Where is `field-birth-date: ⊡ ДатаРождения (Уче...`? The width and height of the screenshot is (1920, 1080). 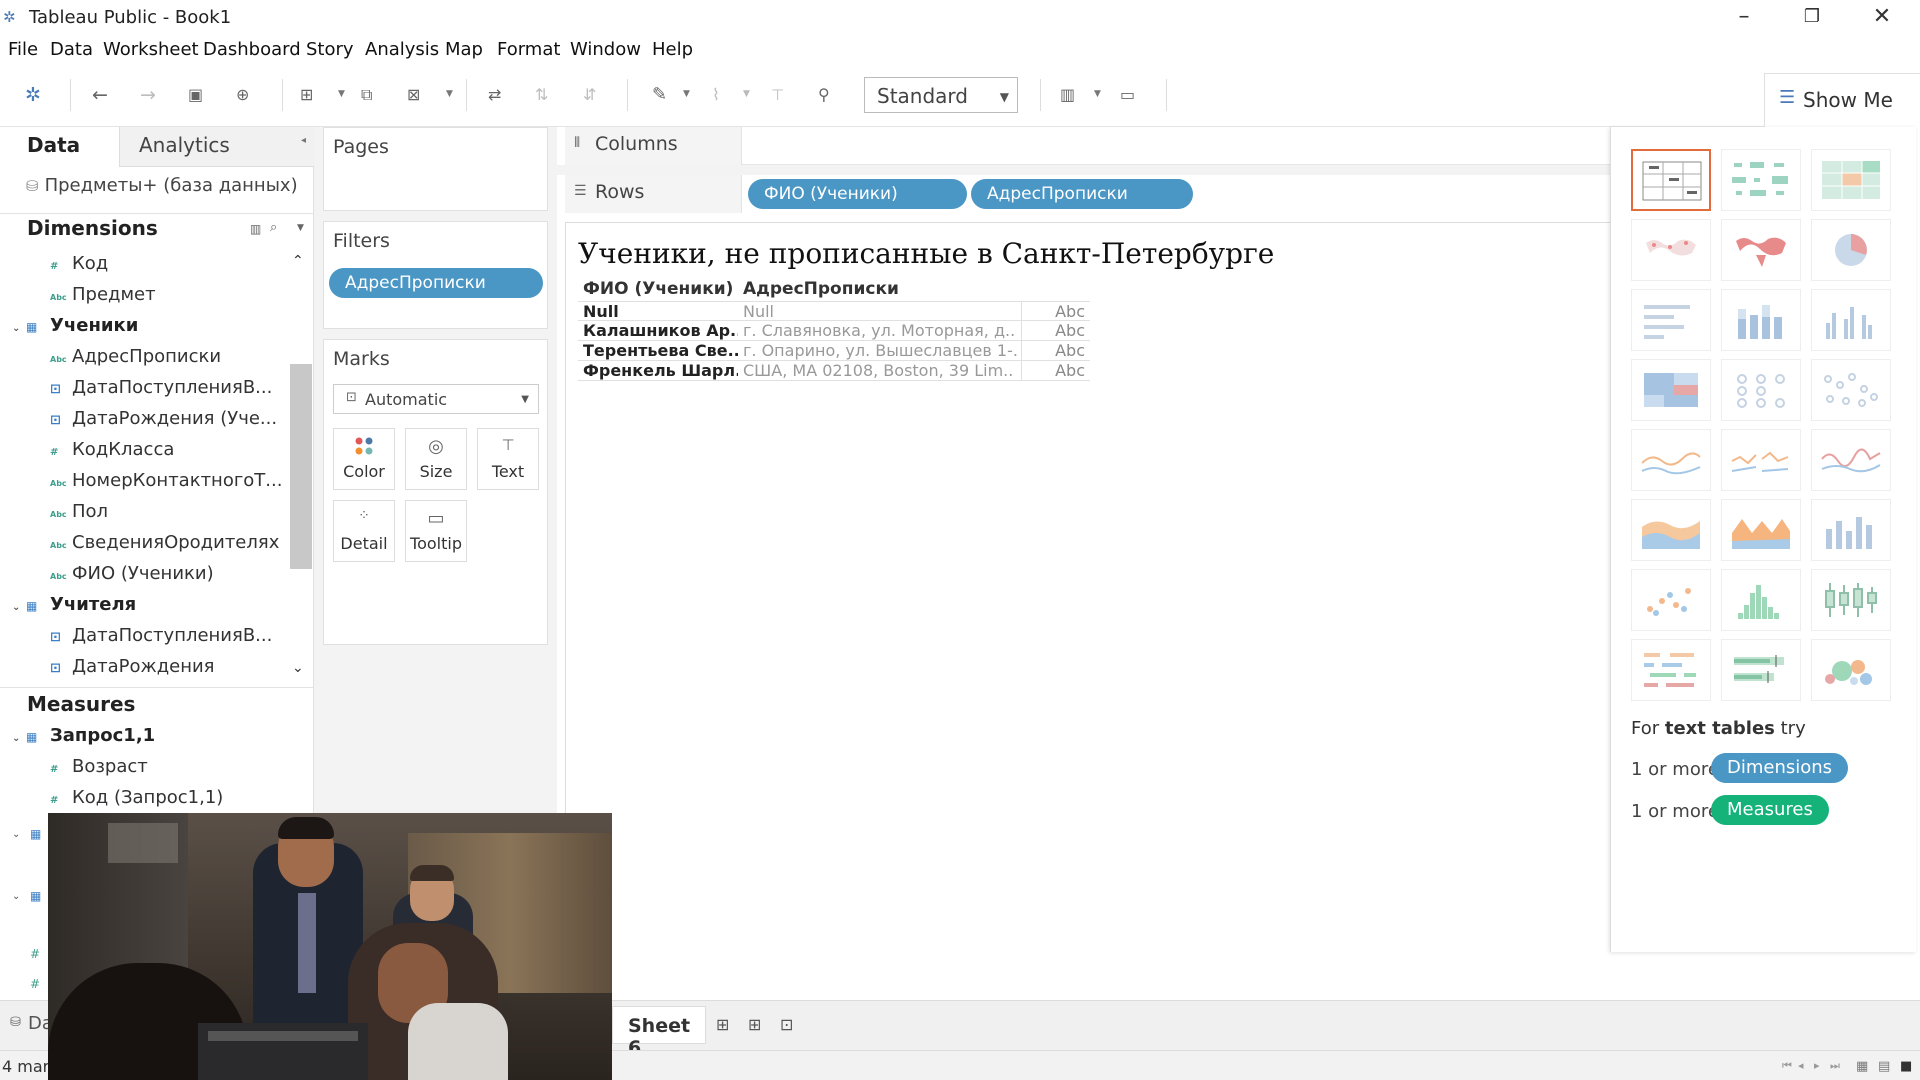 field-birth-date: ⊡ ДатаРождения (Уче... is located at coordinates (163, 423).